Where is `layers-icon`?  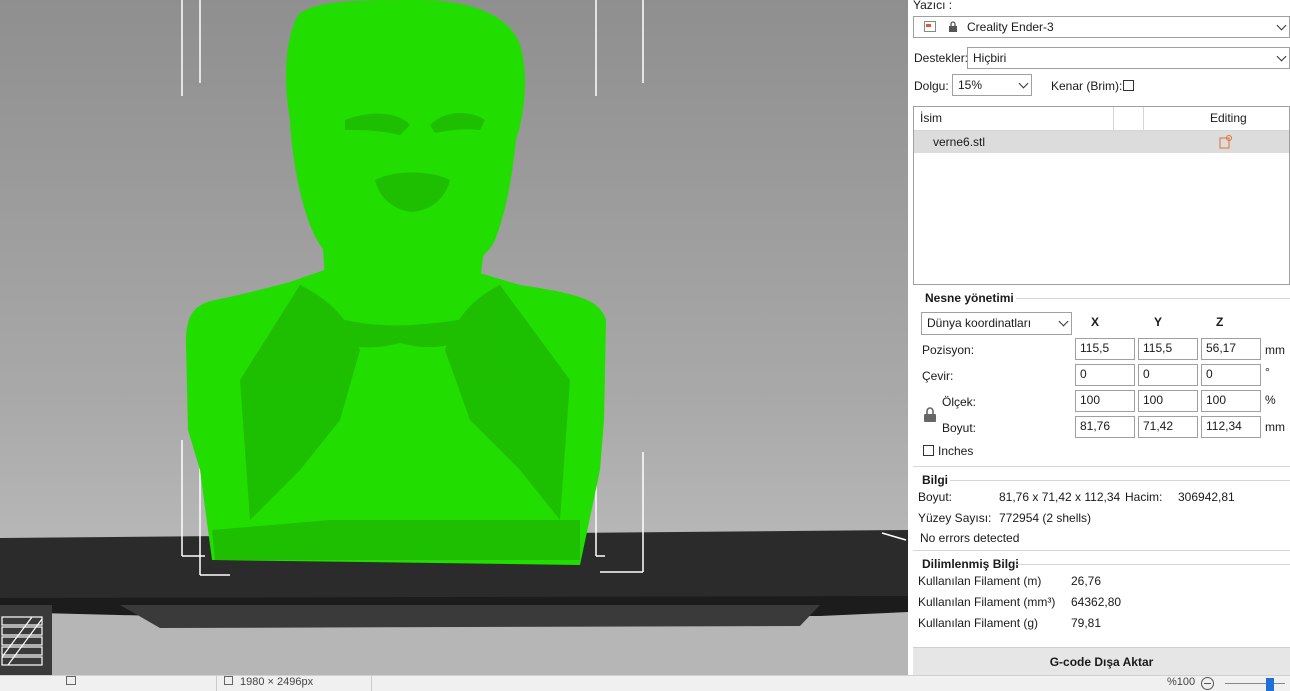
layers-icon is located at coordinates (22, 641).